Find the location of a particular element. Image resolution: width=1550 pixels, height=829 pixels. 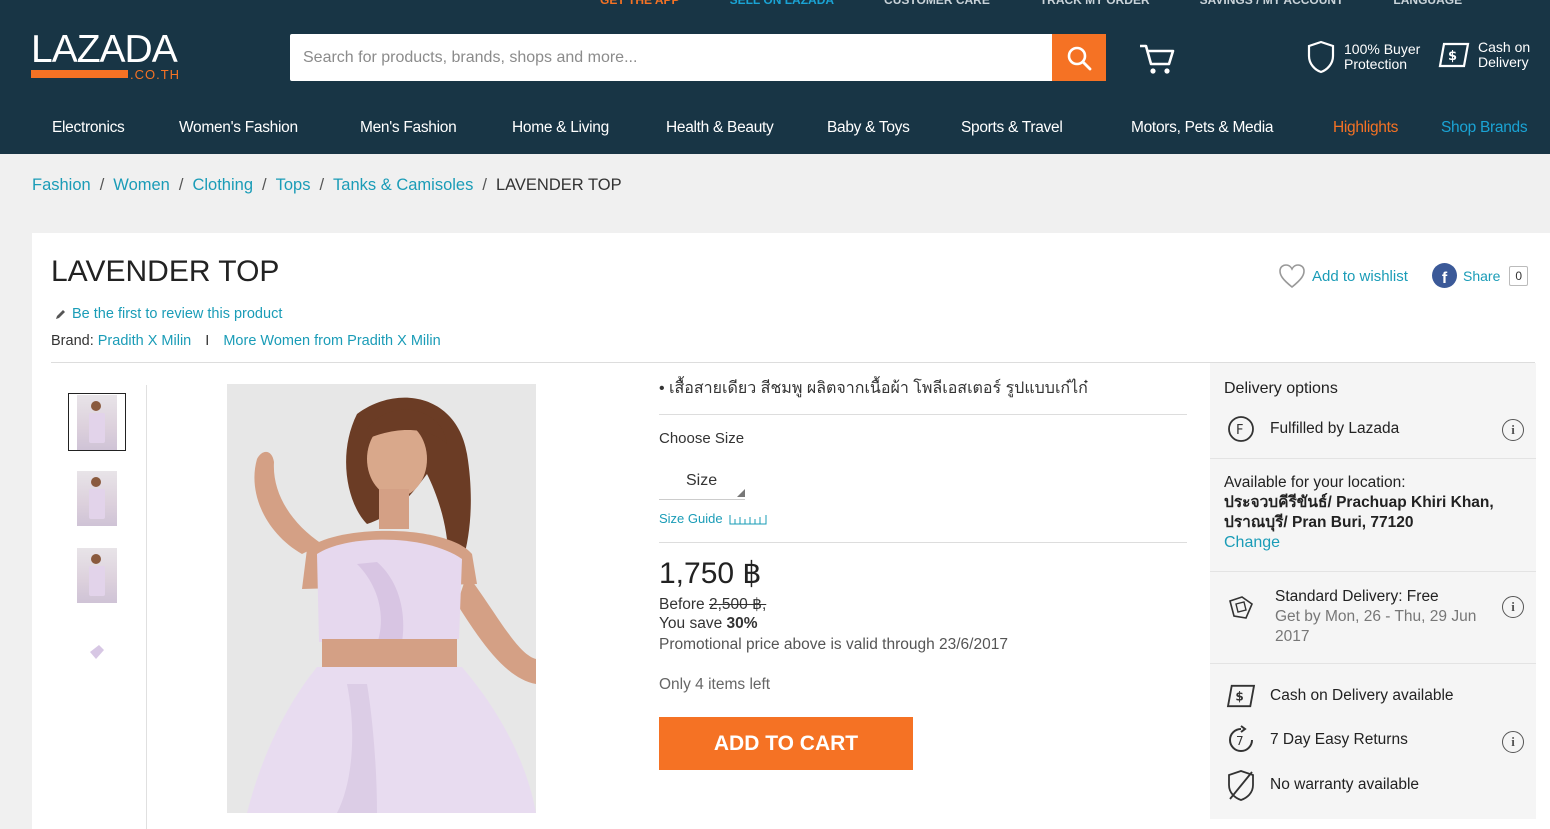

dropdown-corner-icon is located at coordinates (741, 493).